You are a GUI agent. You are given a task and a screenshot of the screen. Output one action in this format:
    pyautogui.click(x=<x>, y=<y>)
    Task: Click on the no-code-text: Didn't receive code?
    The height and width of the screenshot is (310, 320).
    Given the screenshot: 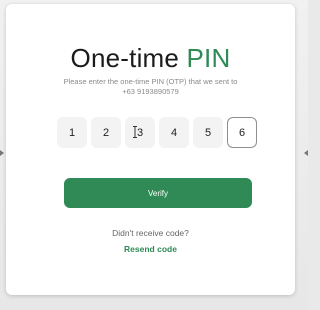 What is the action you would take?
    pyautogui.click(x=150, y=233)
    